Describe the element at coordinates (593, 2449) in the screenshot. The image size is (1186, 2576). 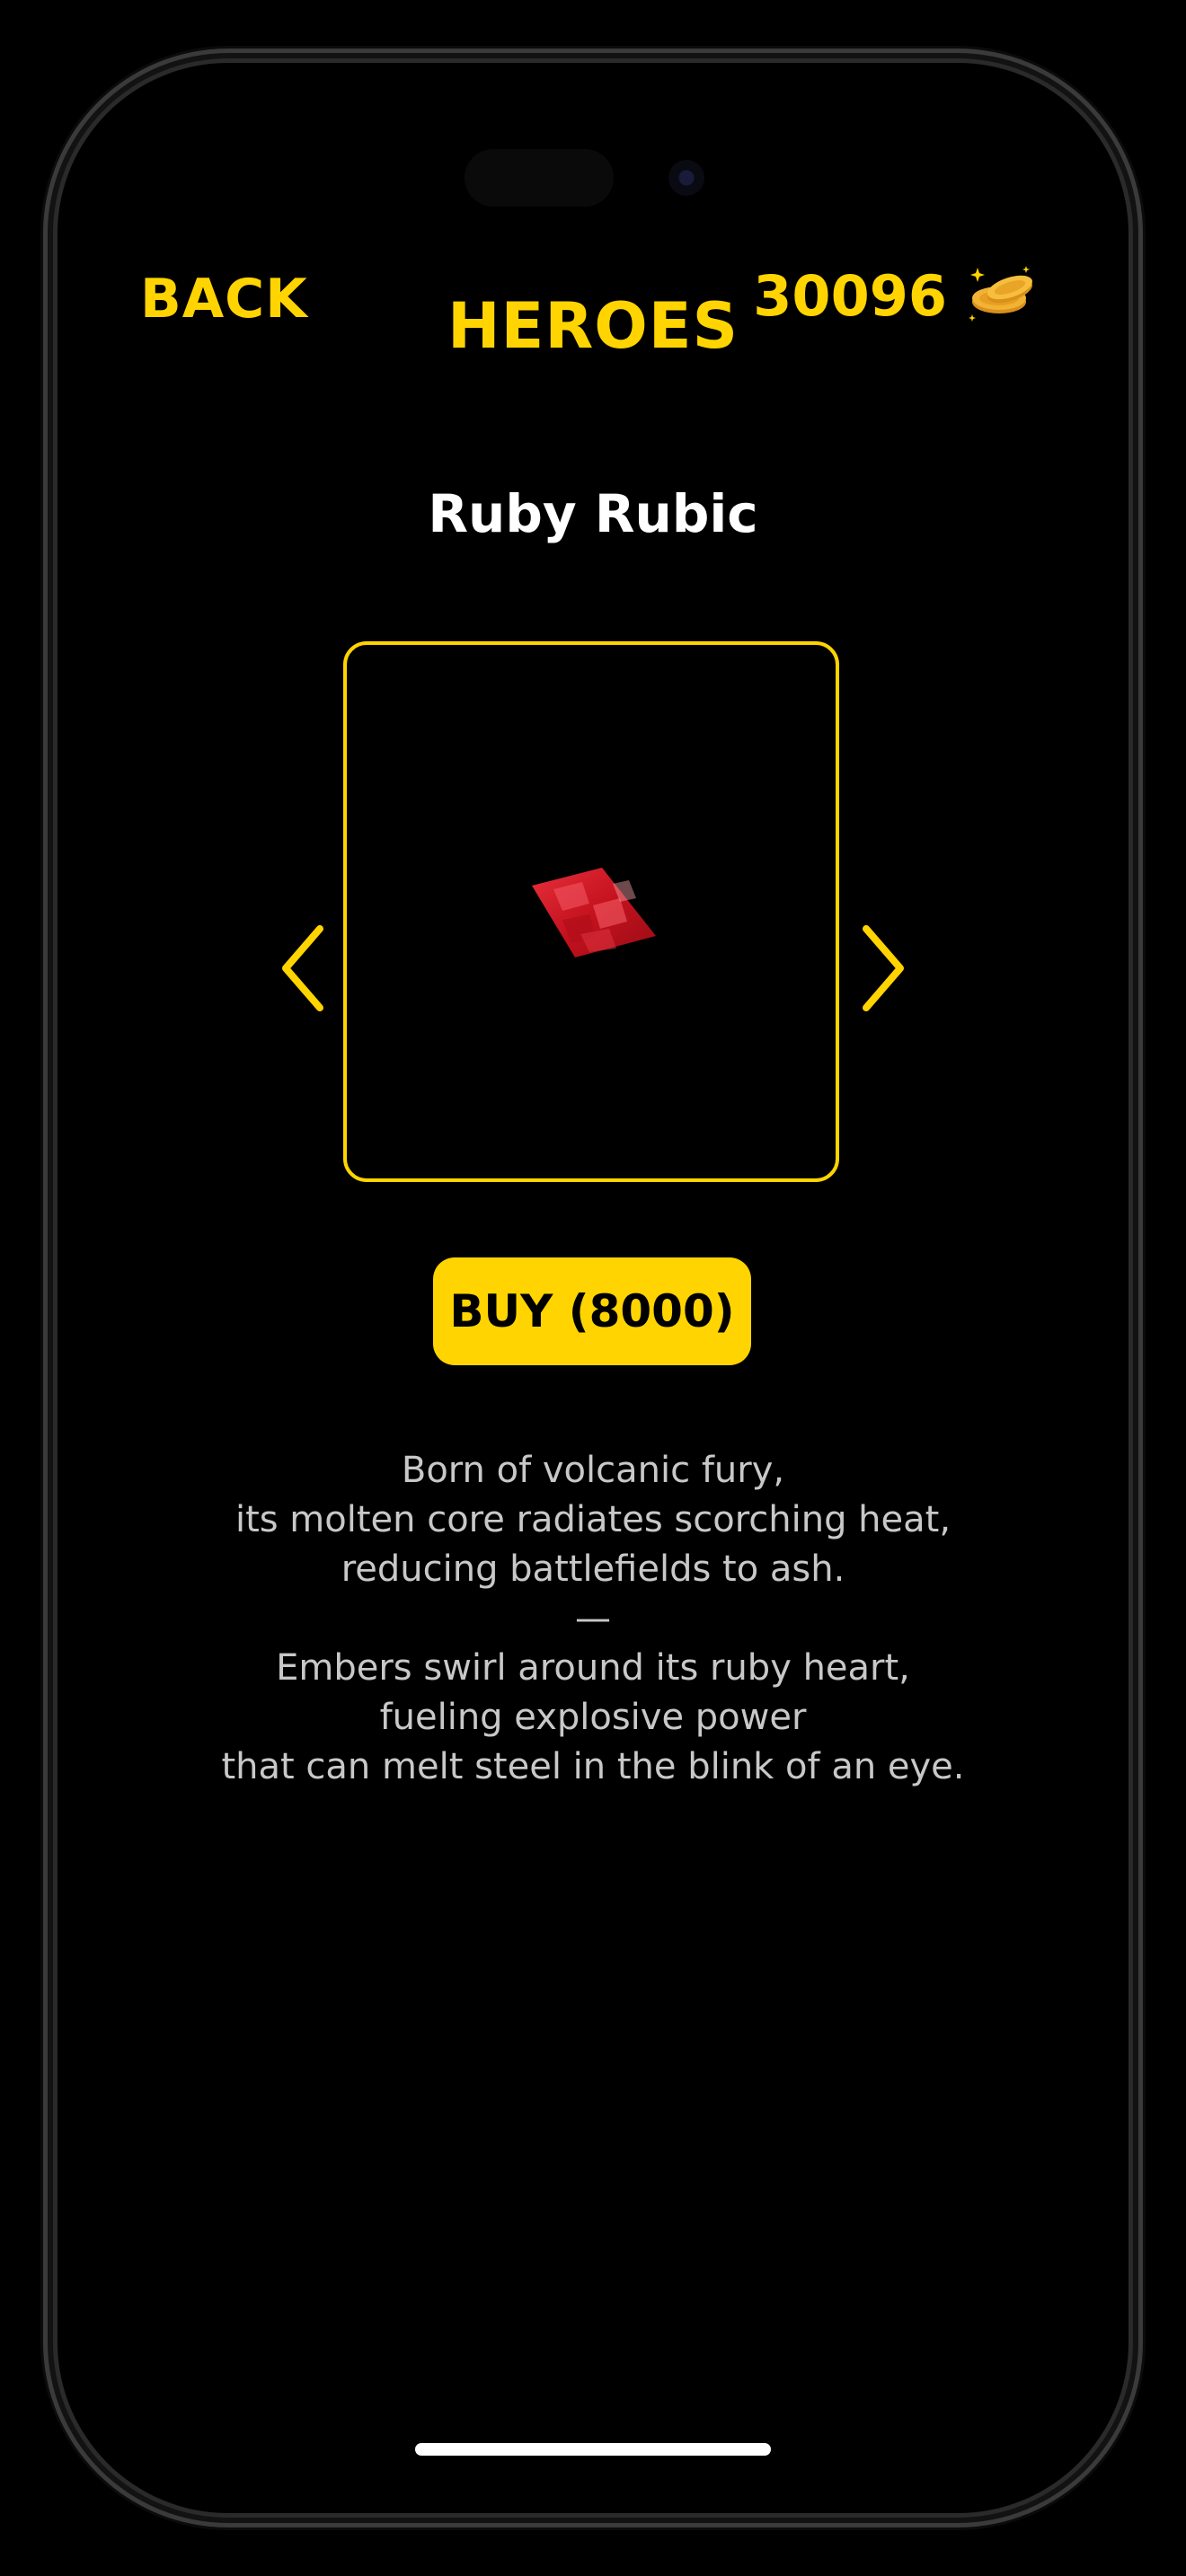
I see `home-indicator` at that location.